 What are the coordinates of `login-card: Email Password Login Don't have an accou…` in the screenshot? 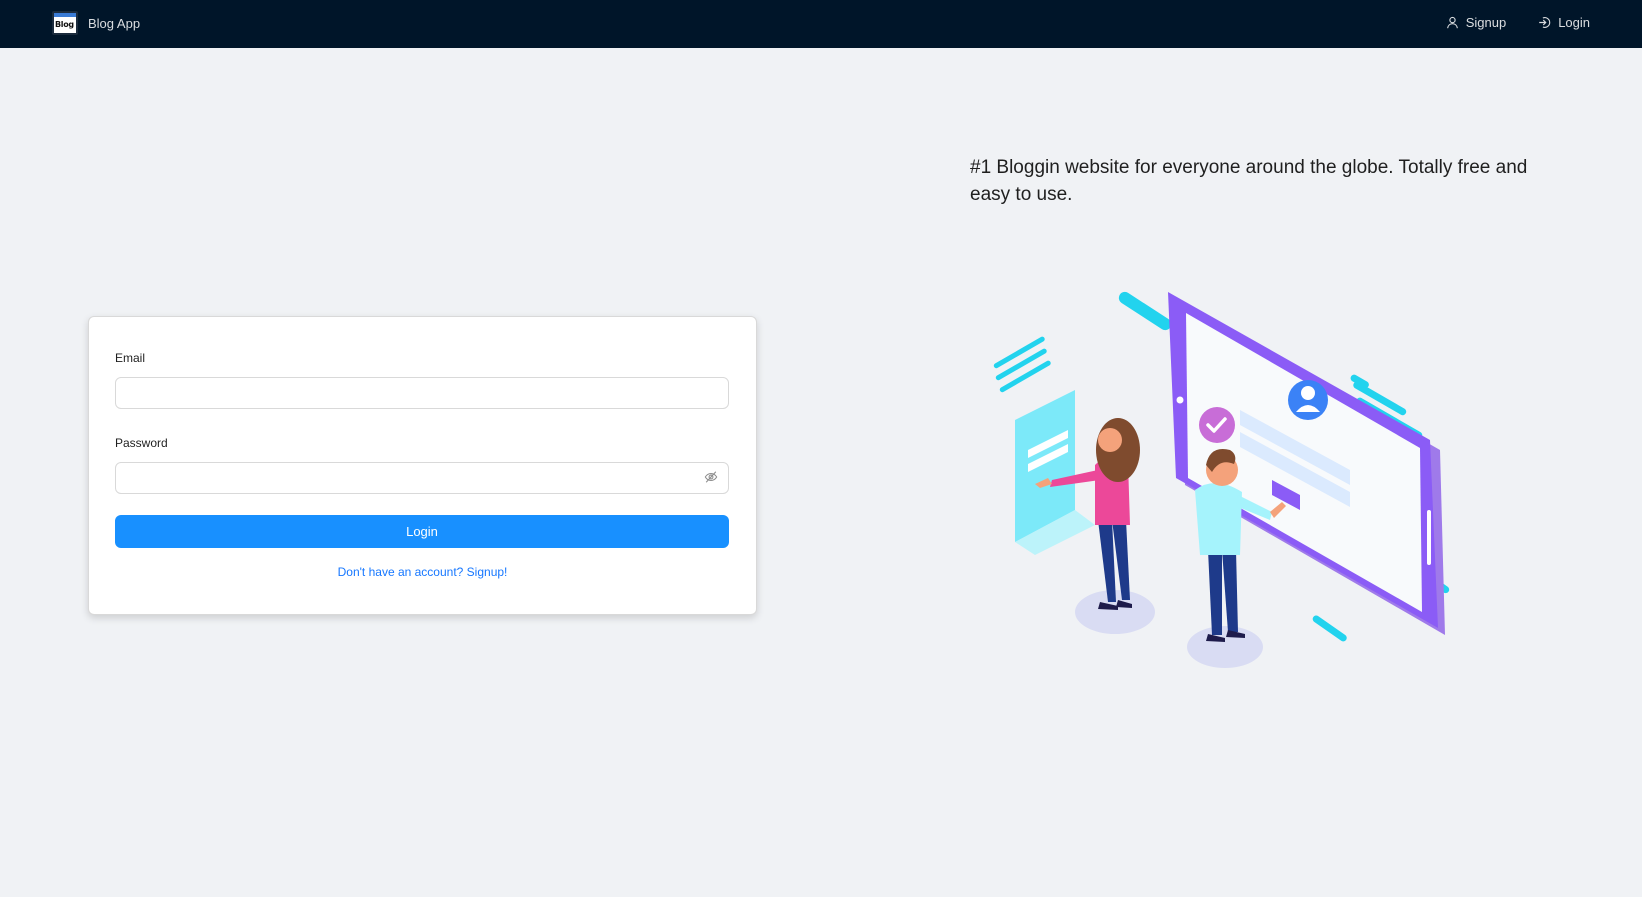 It's located at (422, 465).